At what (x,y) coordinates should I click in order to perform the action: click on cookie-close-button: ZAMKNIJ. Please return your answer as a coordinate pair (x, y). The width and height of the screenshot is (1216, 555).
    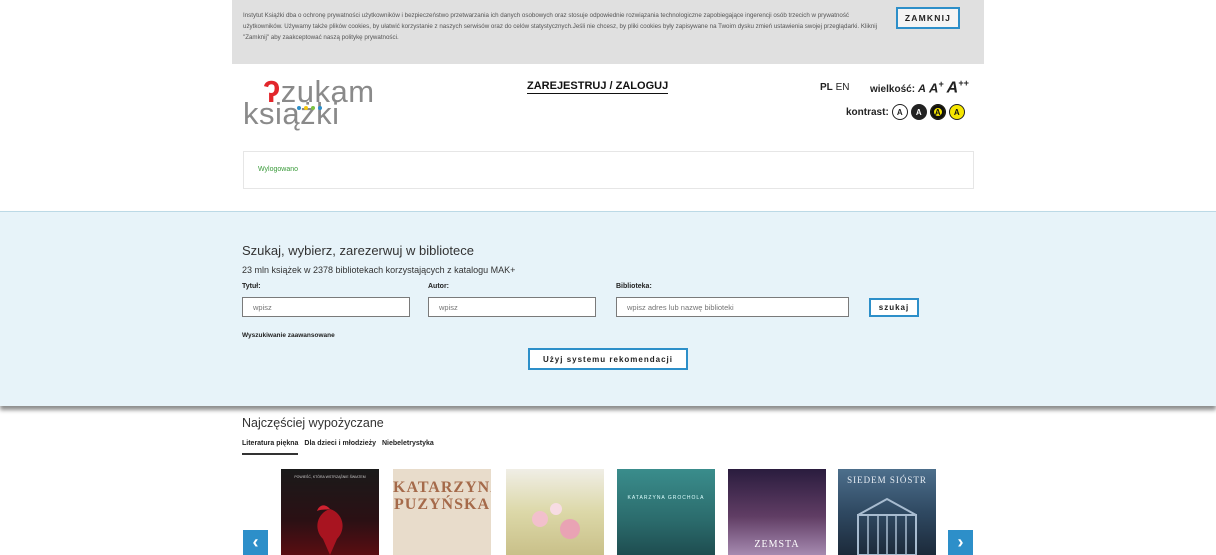
    Looking at the image, I should click on (928, 18).